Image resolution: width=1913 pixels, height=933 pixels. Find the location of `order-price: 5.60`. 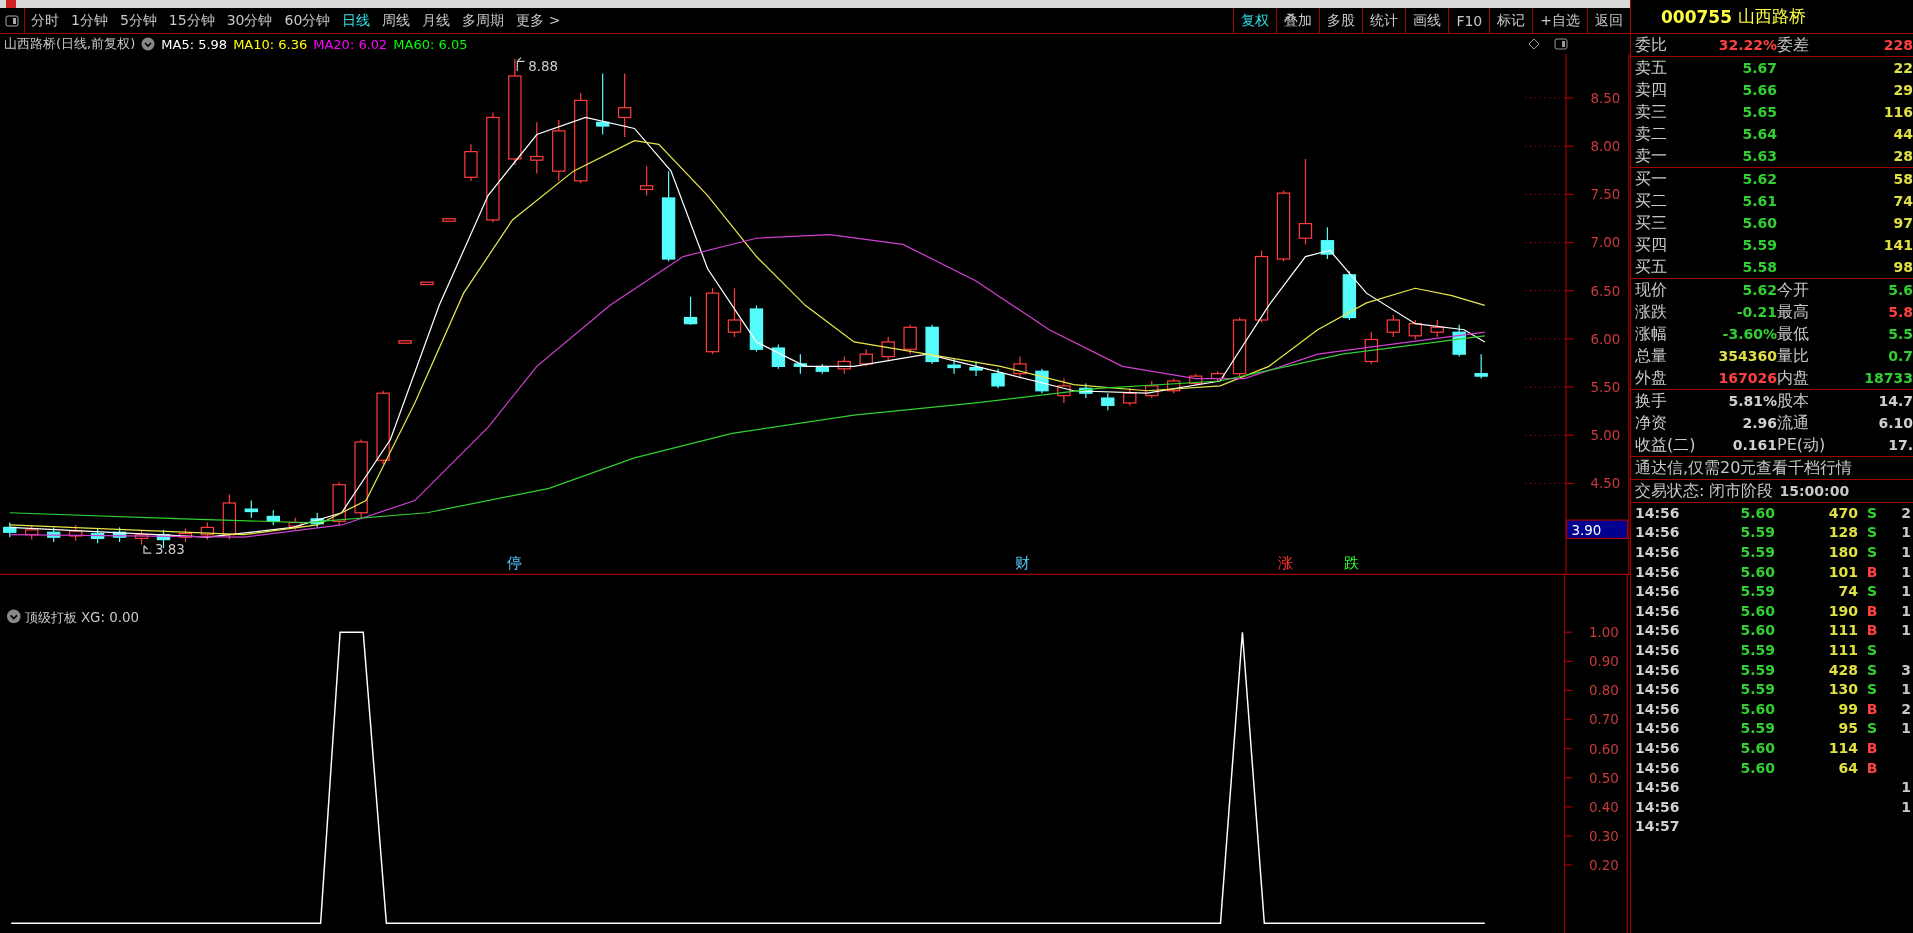

order-price: 5.60 is located at coordinates (1759, 223).